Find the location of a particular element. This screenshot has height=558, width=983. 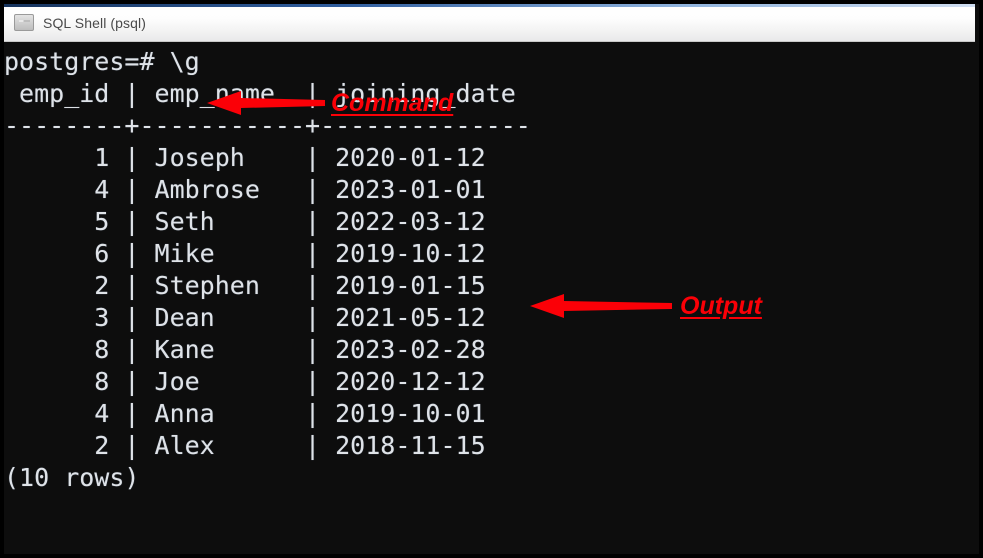

annotation-command: Command is located at coordinates (330, 103).